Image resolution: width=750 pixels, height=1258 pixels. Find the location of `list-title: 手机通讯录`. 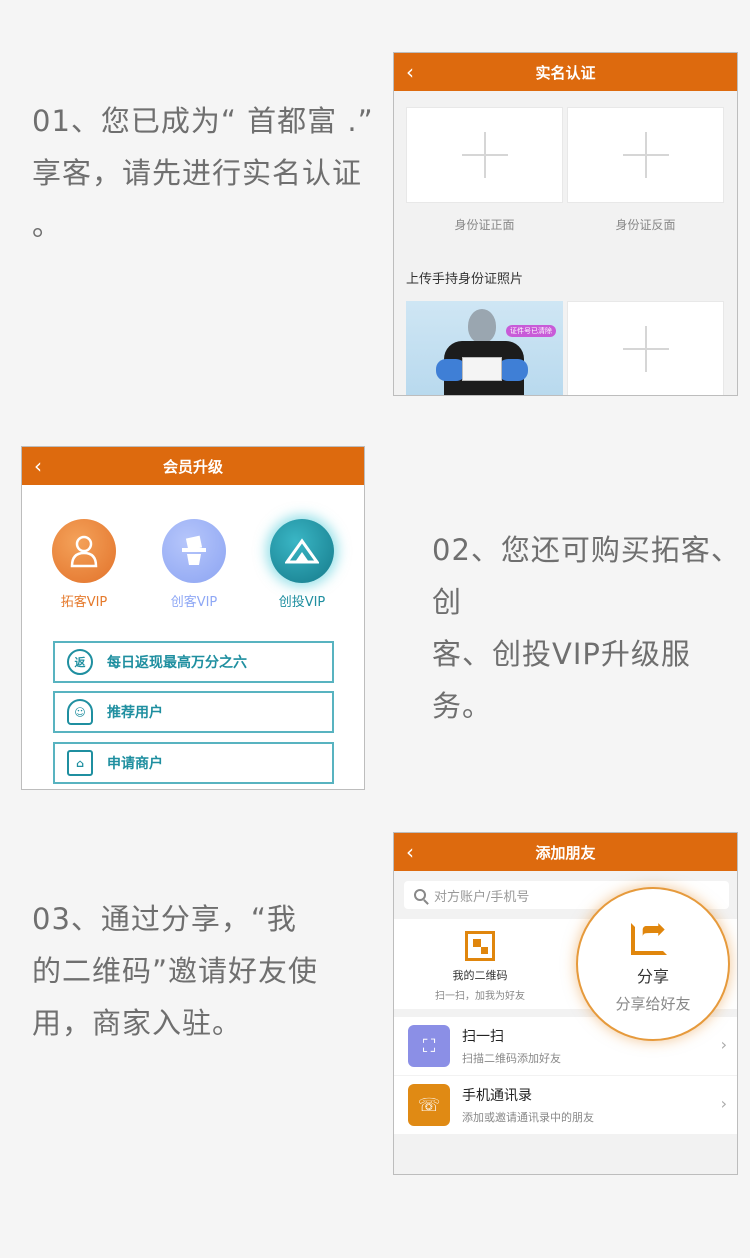

list-title: 手机通讯录 is located at coordinates (497, 1096).